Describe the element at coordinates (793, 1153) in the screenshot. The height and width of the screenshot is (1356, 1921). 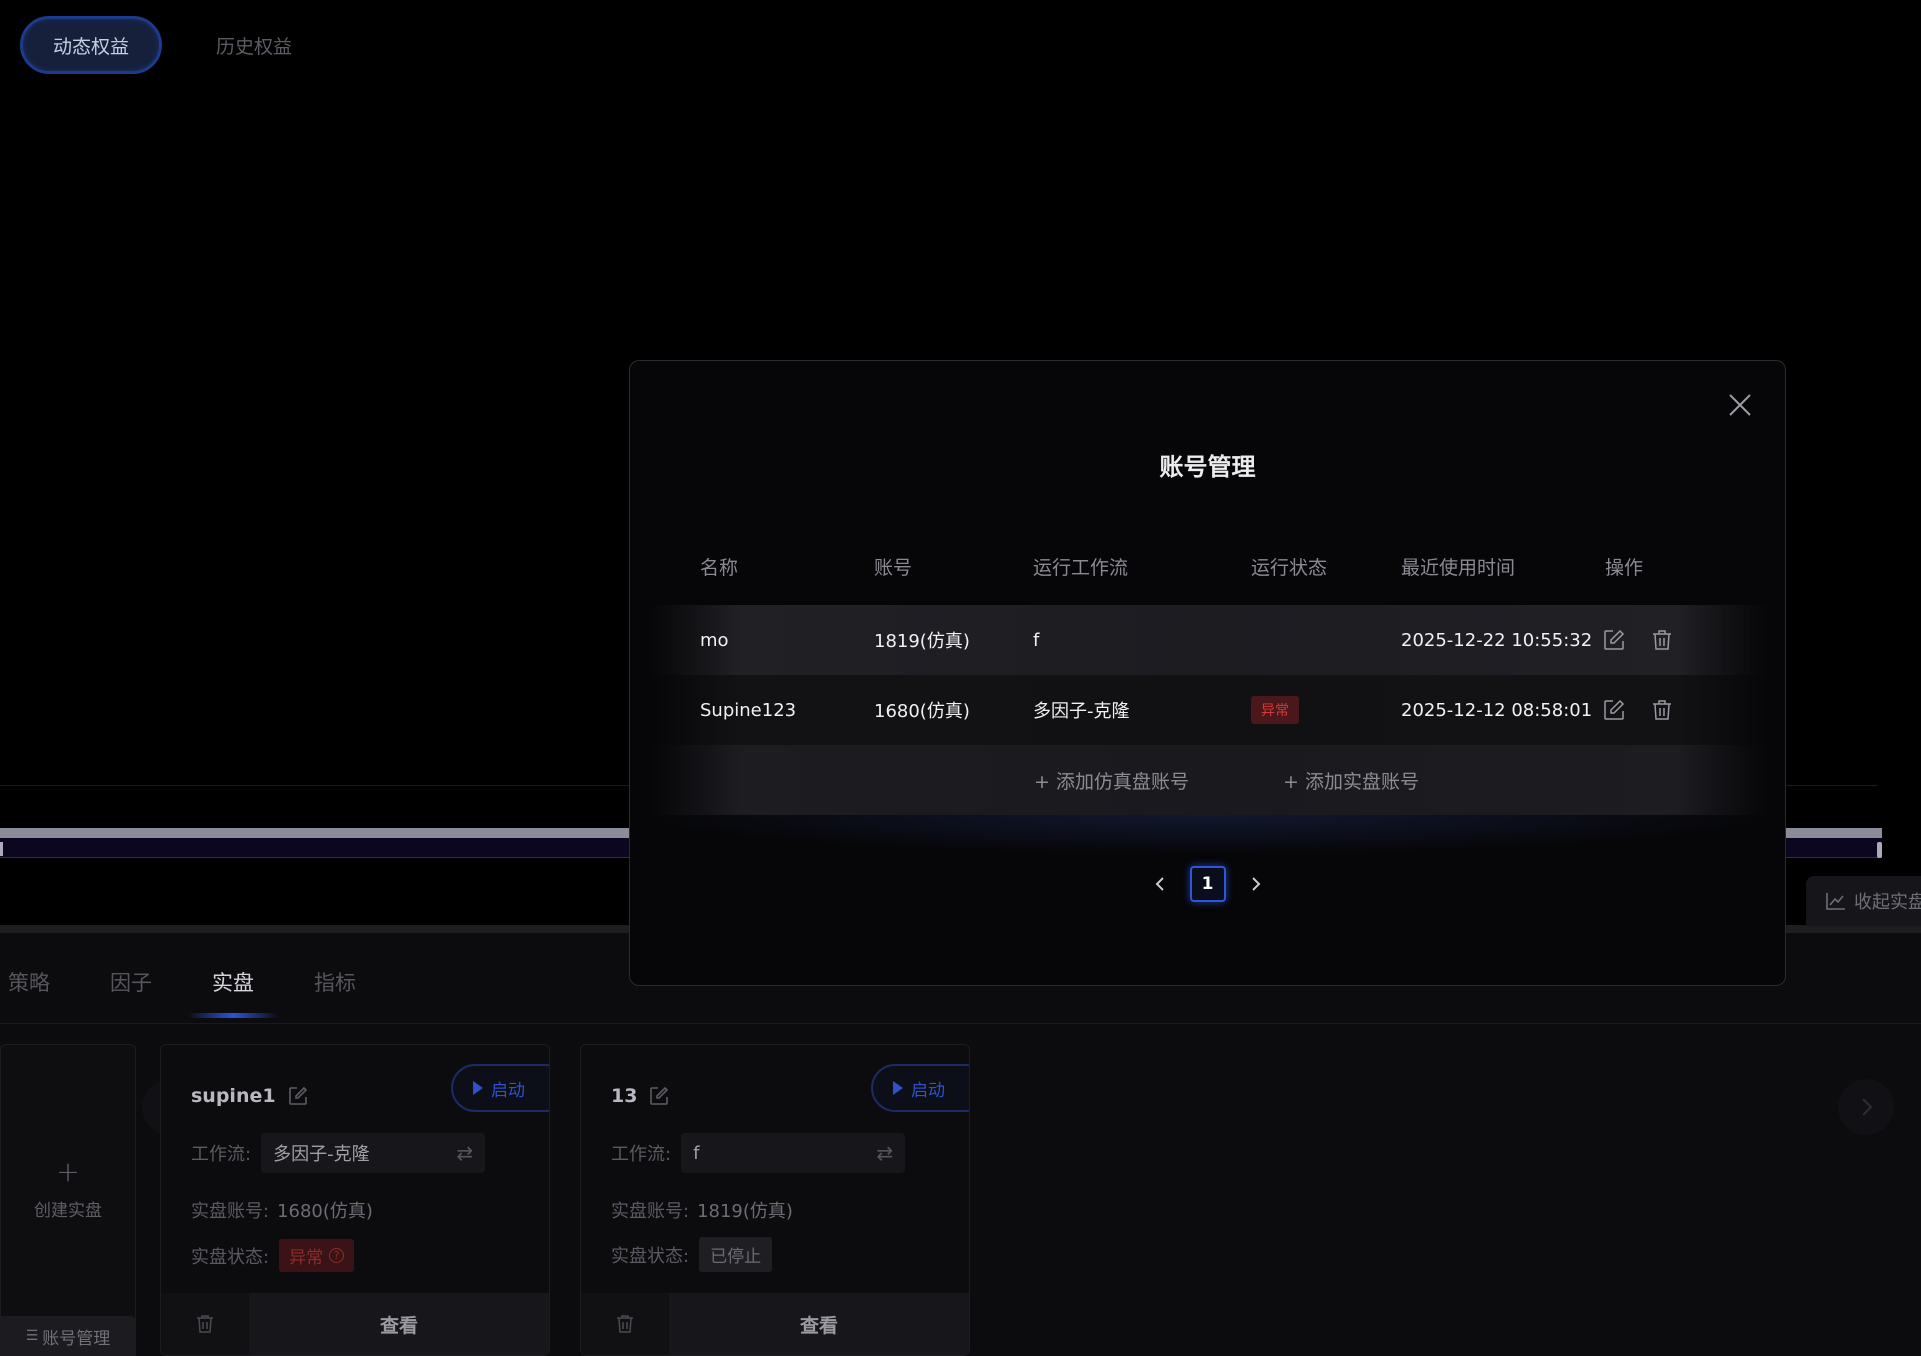
I see `workflow-select: f ⇄` at that location.